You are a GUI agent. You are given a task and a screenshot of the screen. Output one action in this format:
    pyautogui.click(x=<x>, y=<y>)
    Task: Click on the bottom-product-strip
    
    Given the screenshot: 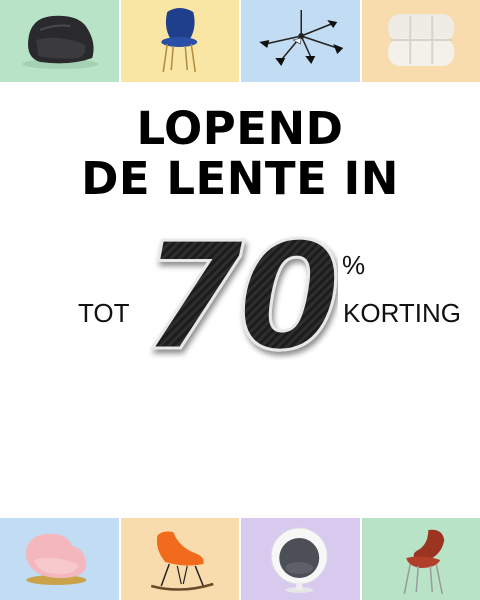 What is the action you would take?
    pyautogui.click(x=240, y=559)
    